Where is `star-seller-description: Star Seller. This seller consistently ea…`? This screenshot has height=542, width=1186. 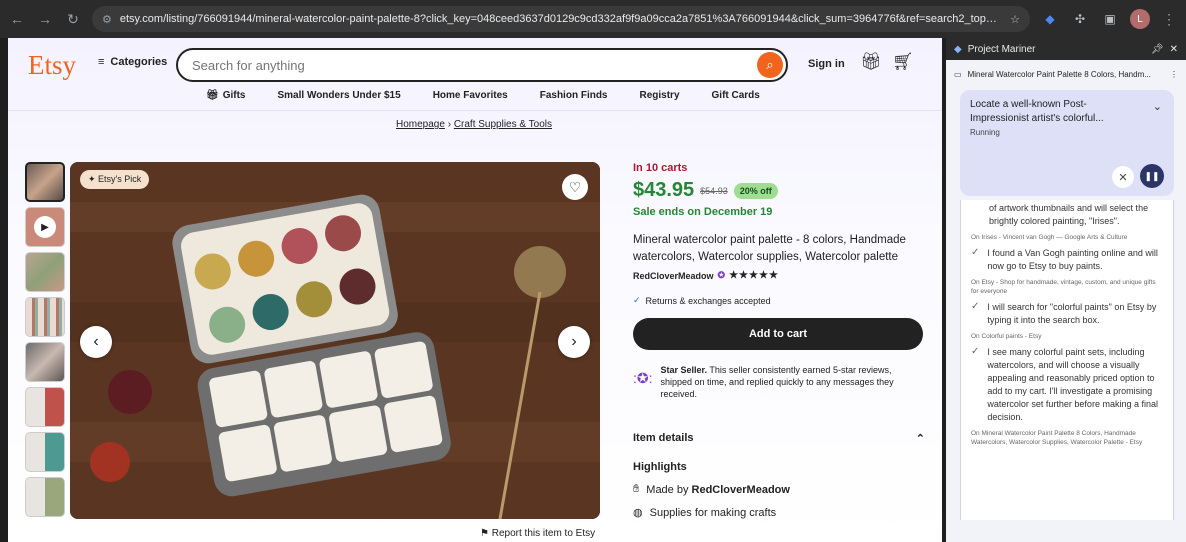 star-seller-description: Star Seller. This seller consistently ea… is located at coordinates (793, 382).